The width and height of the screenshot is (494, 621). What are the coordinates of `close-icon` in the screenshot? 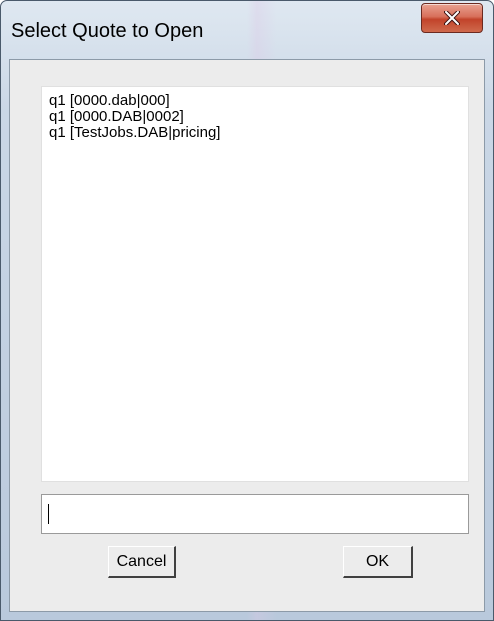 It's located at (452, 18).